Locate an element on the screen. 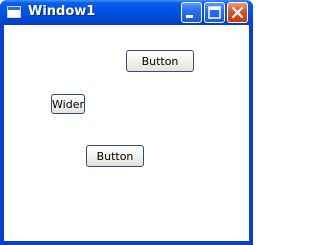  wider-button: Wider is located at coordinates (68, 104).